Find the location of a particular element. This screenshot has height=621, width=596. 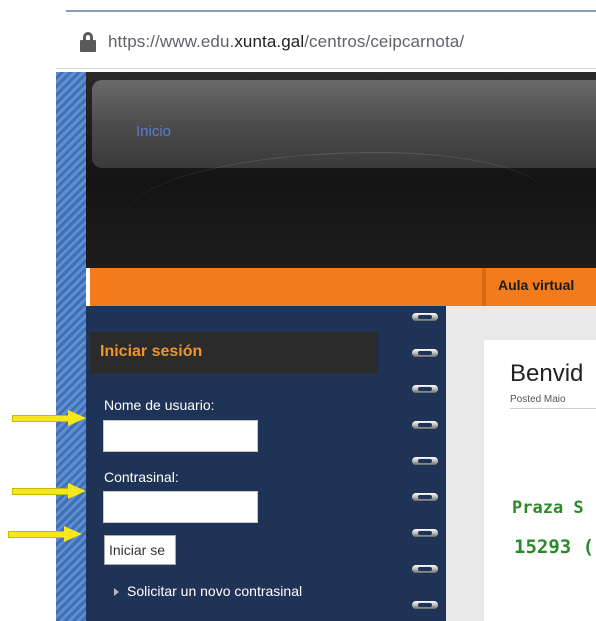

password-label: Contrasinal: is located at coordinates (141, 477).